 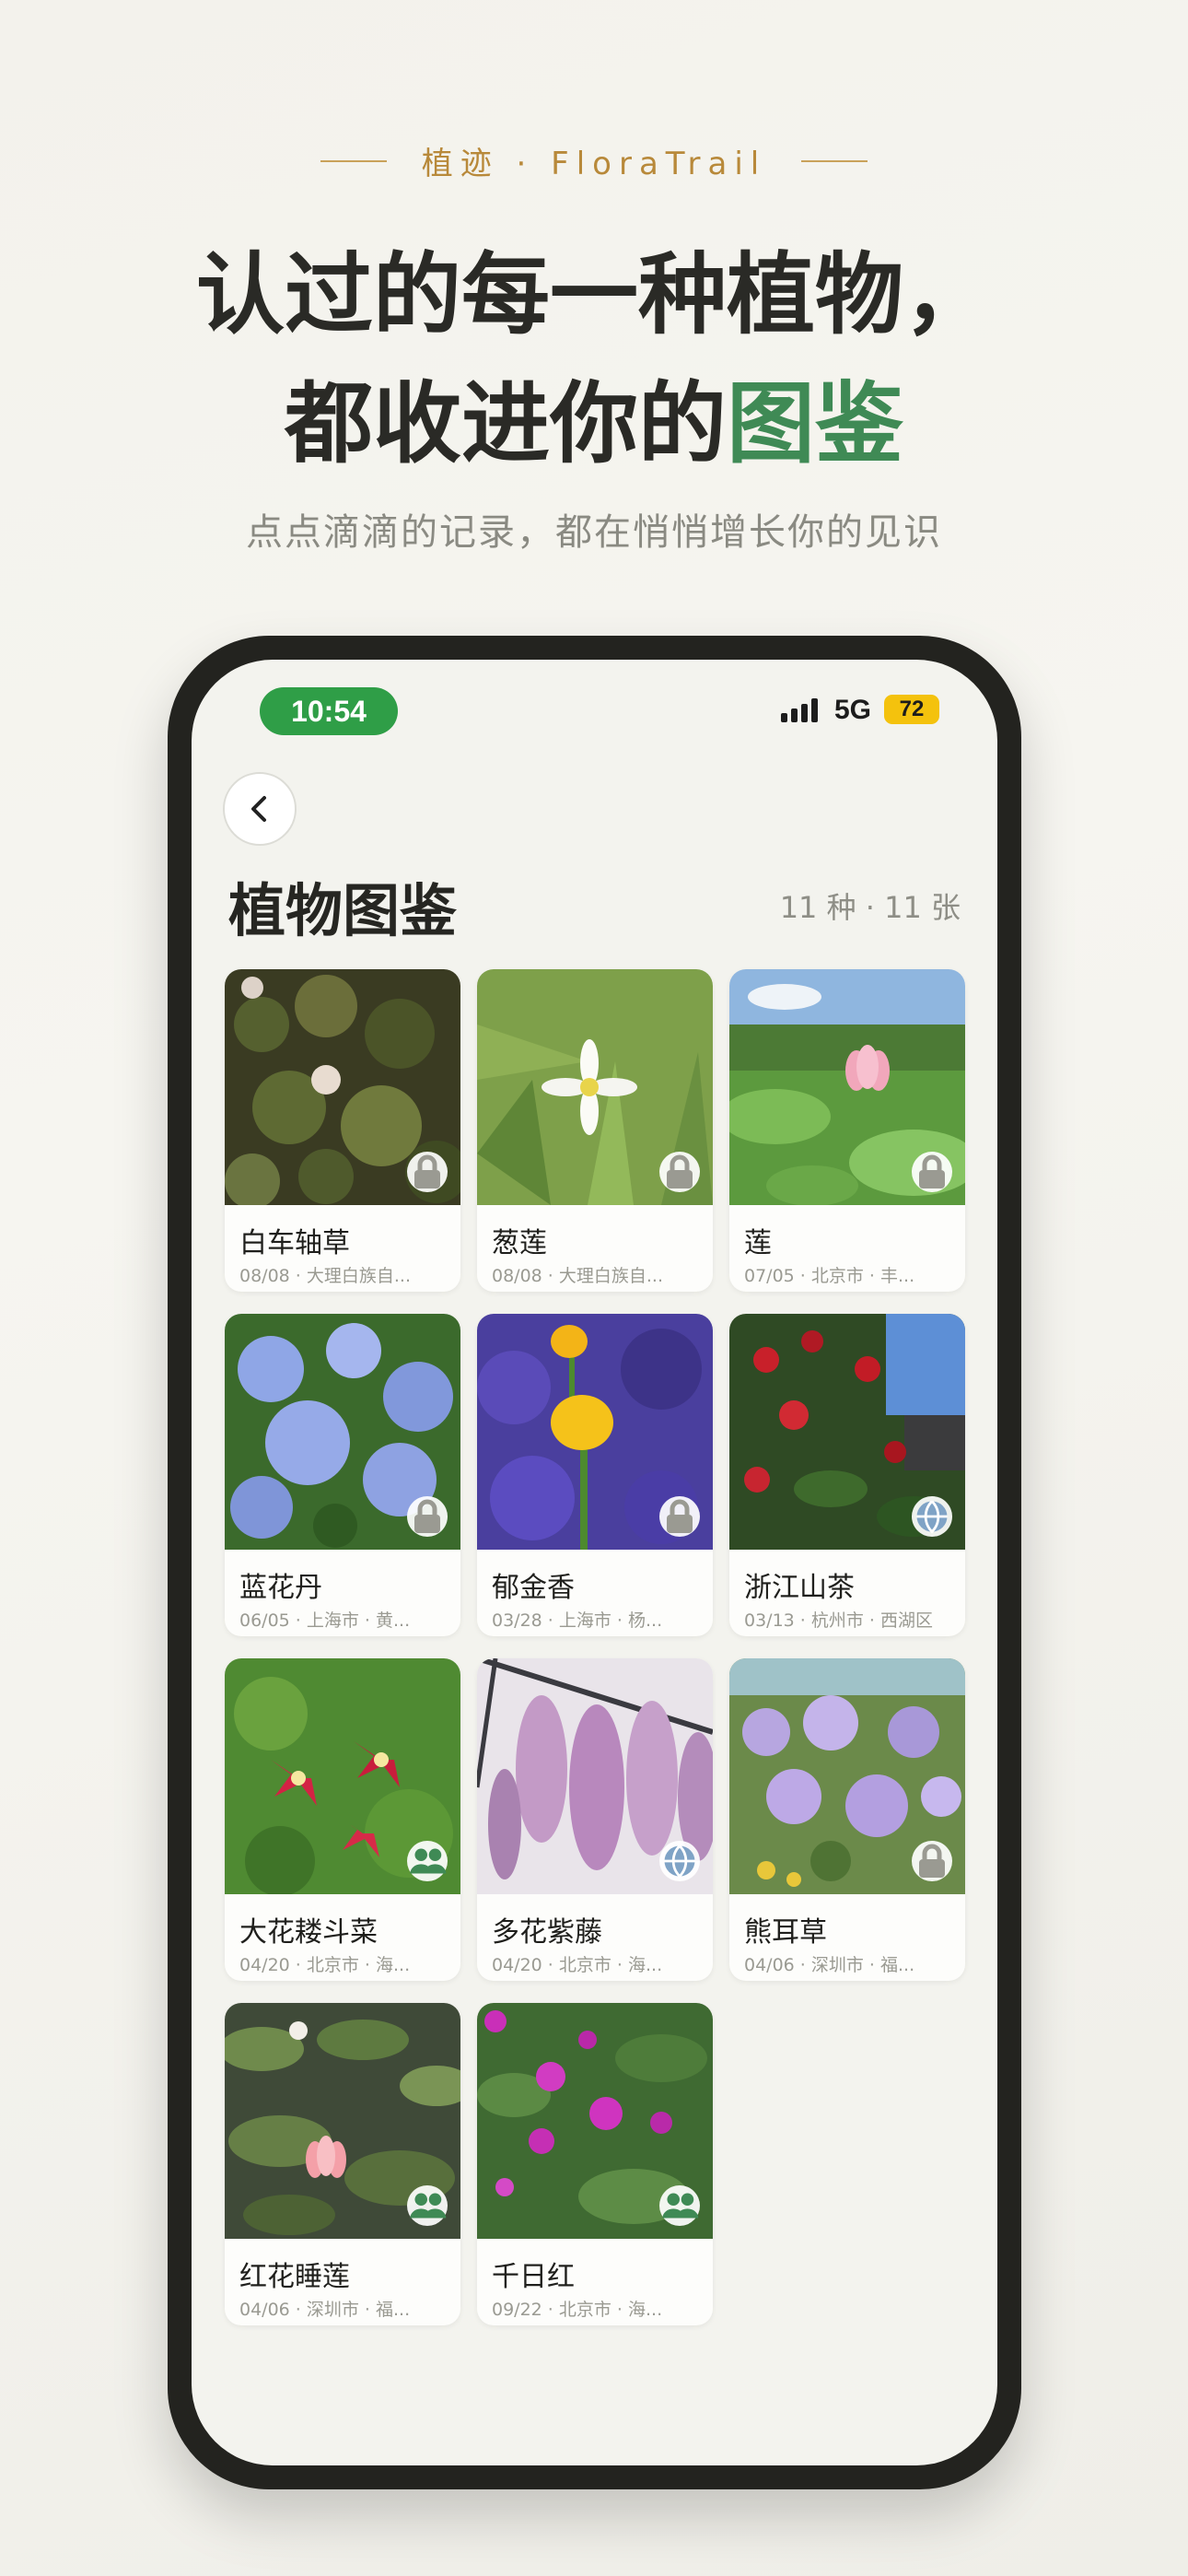 What do you see at coordinates (294, 1243) in the screenshot?
I see `plant-name: 白车轴草` at bounding box center [294, 1243].